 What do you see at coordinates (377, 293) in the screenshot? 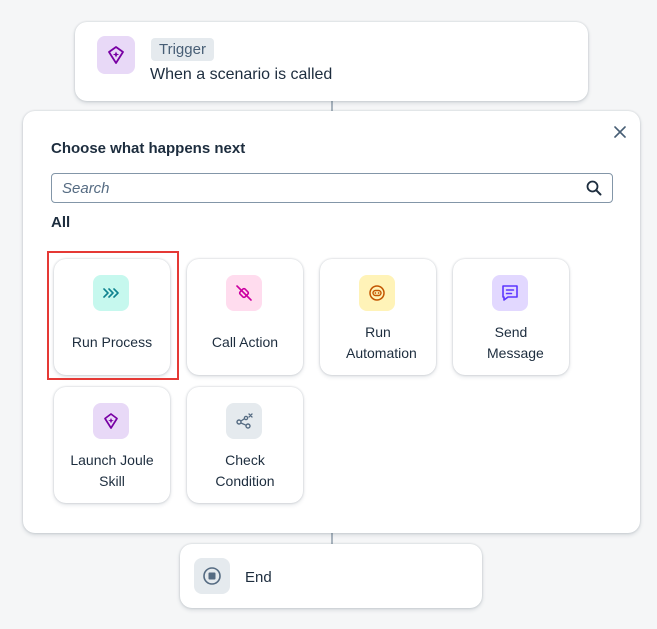
I see `automation-icon` at bounding box center [377, 293].